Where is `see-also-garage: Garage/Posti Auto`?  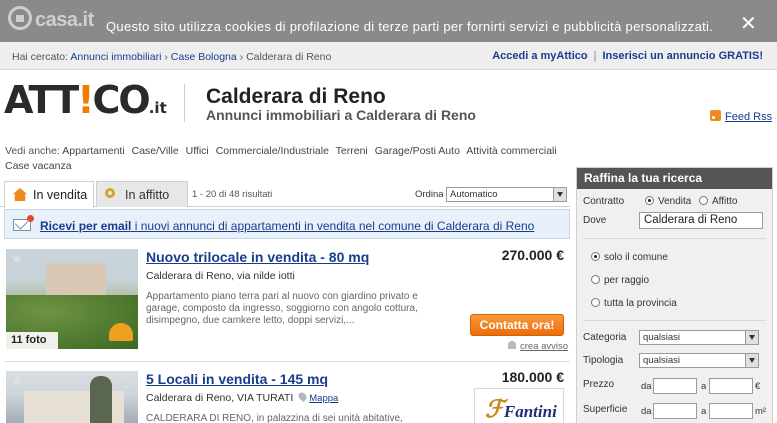
see-also-garage: Garage/Posti Auto is located at coordinates (417, 151).